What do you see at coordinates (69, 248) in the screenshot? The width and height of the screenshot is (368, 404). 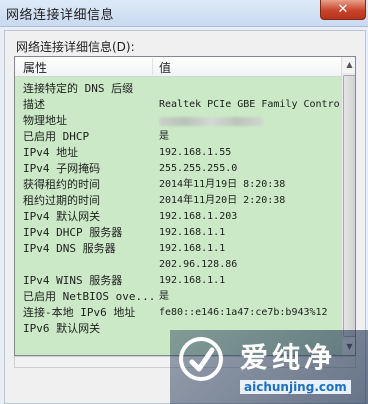 I see `property-name: IPv4 DNS 服务器` at bounding box center [69, 248].